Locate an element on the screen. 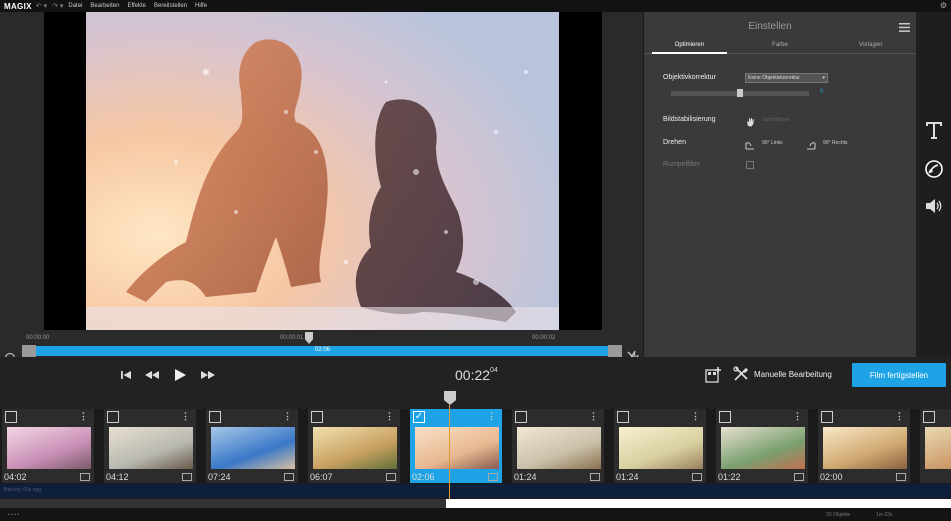 This screenshot has width=951, height=521. tab-vorlagen: Vorlagen is located at coordinates (870, 47).